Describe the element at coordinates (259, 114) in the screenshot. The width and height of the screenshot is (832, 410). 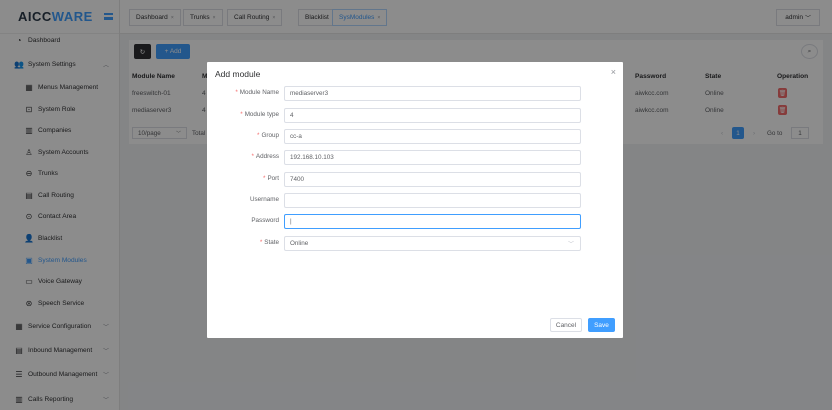
I see `module-type-label: * Module type` at that location.